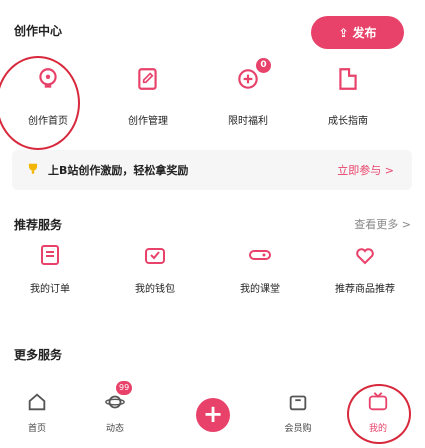  What do you see at coordinates (365, 256) in the screenshot?
I see `heart-shop-icon` at bounding box center [365, 256].